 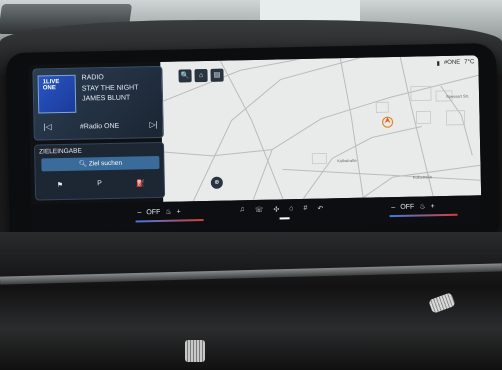 I want to click on air-vent-knob, so click(x=195, y=351).